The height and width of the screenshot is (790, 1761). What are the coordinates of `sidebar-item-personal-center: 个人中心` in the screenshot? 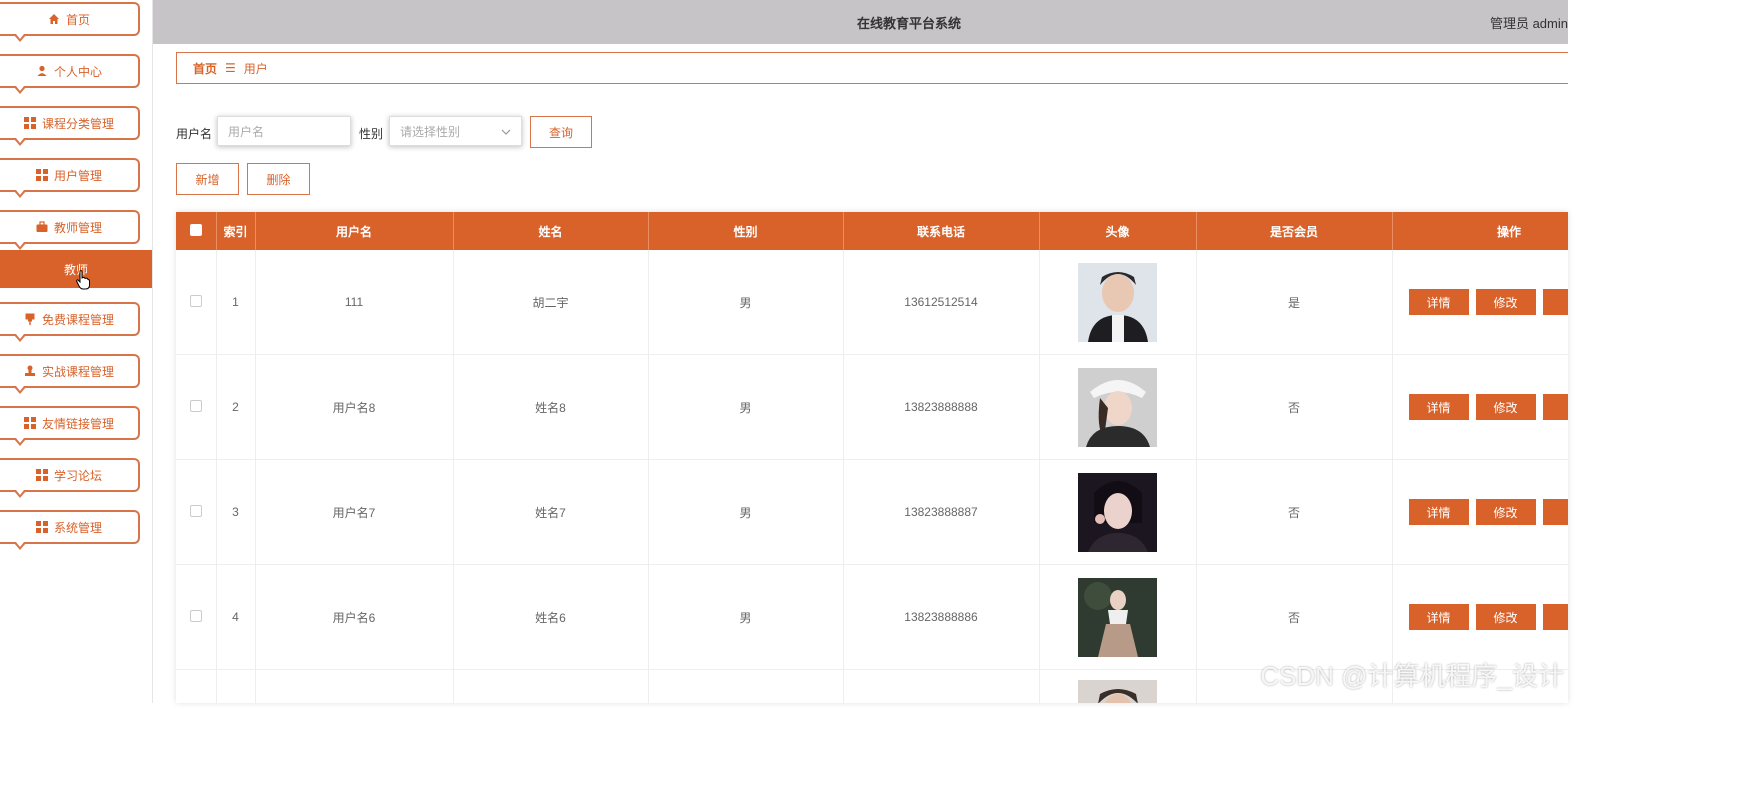 It's located at (70, 74).